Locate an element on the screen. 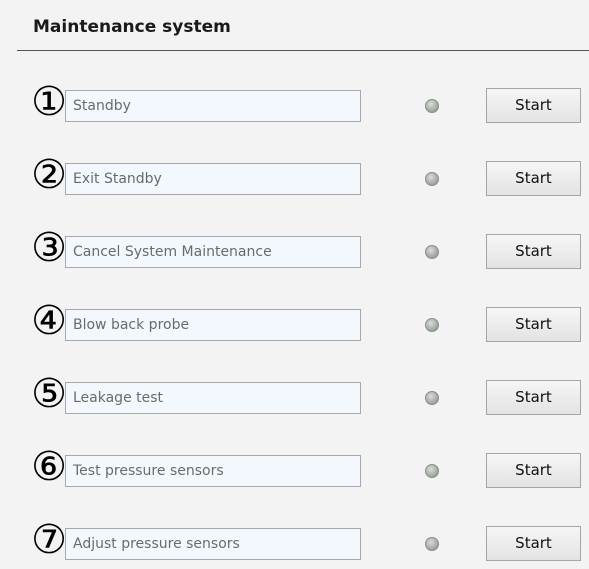 The image size is (589, 569). step-label-text: Standby is located at coordinates (102, 106).